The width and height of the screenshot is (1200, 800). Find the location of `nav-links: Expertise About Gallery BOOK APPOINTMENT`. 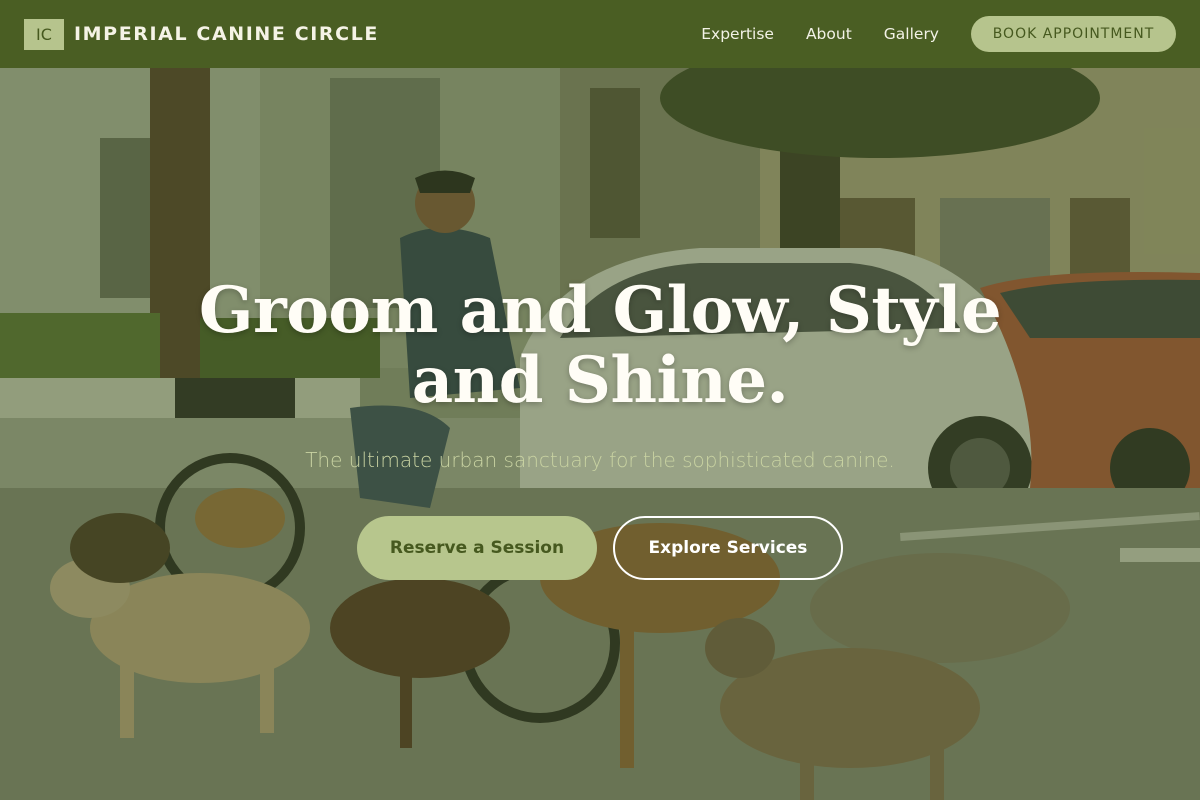

nav-links: Expertise About Gallery BOOK APPOINTMENT is located at coordinates (938, 34).